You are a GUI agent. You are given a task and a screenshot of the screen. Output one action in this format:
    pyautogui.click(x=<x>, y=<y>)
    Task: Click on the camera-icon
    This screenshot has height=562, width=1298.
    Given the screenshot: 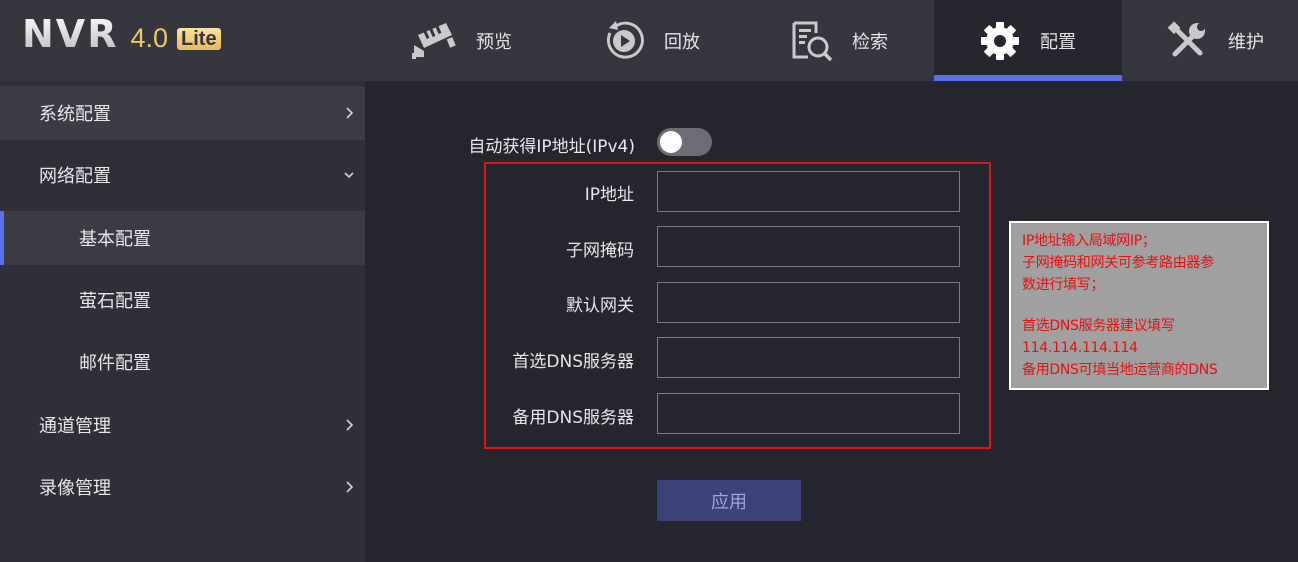 What is the action you would take?
    pyautogui.click(x=436, y=41)
    